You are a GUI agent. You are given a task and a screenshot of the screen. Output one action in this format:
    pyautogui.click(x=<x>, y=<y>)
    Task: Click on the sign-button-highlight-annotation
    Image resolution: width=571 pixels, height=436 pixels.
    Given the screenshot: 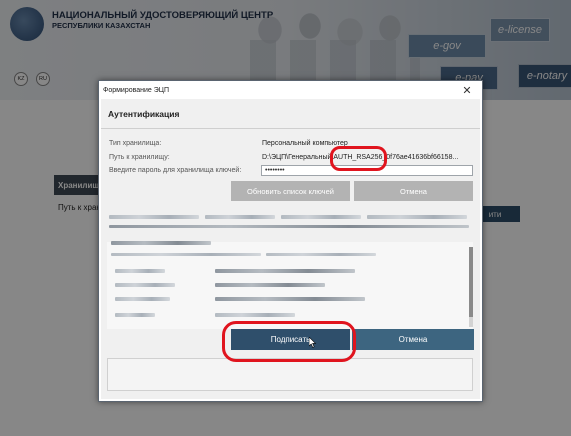 What is the action you would take?
    pyautogui.click(x=289, y=341)
    